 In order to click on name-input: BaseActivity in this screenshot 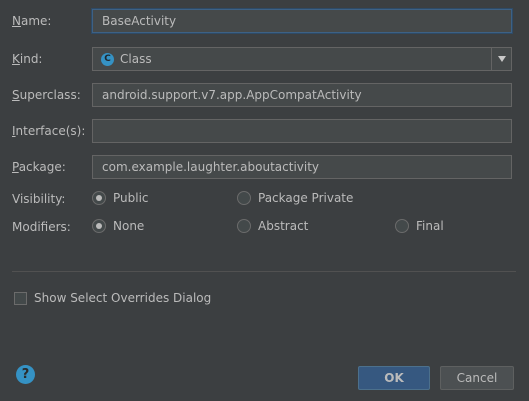, I will do `click(302, 21)`.